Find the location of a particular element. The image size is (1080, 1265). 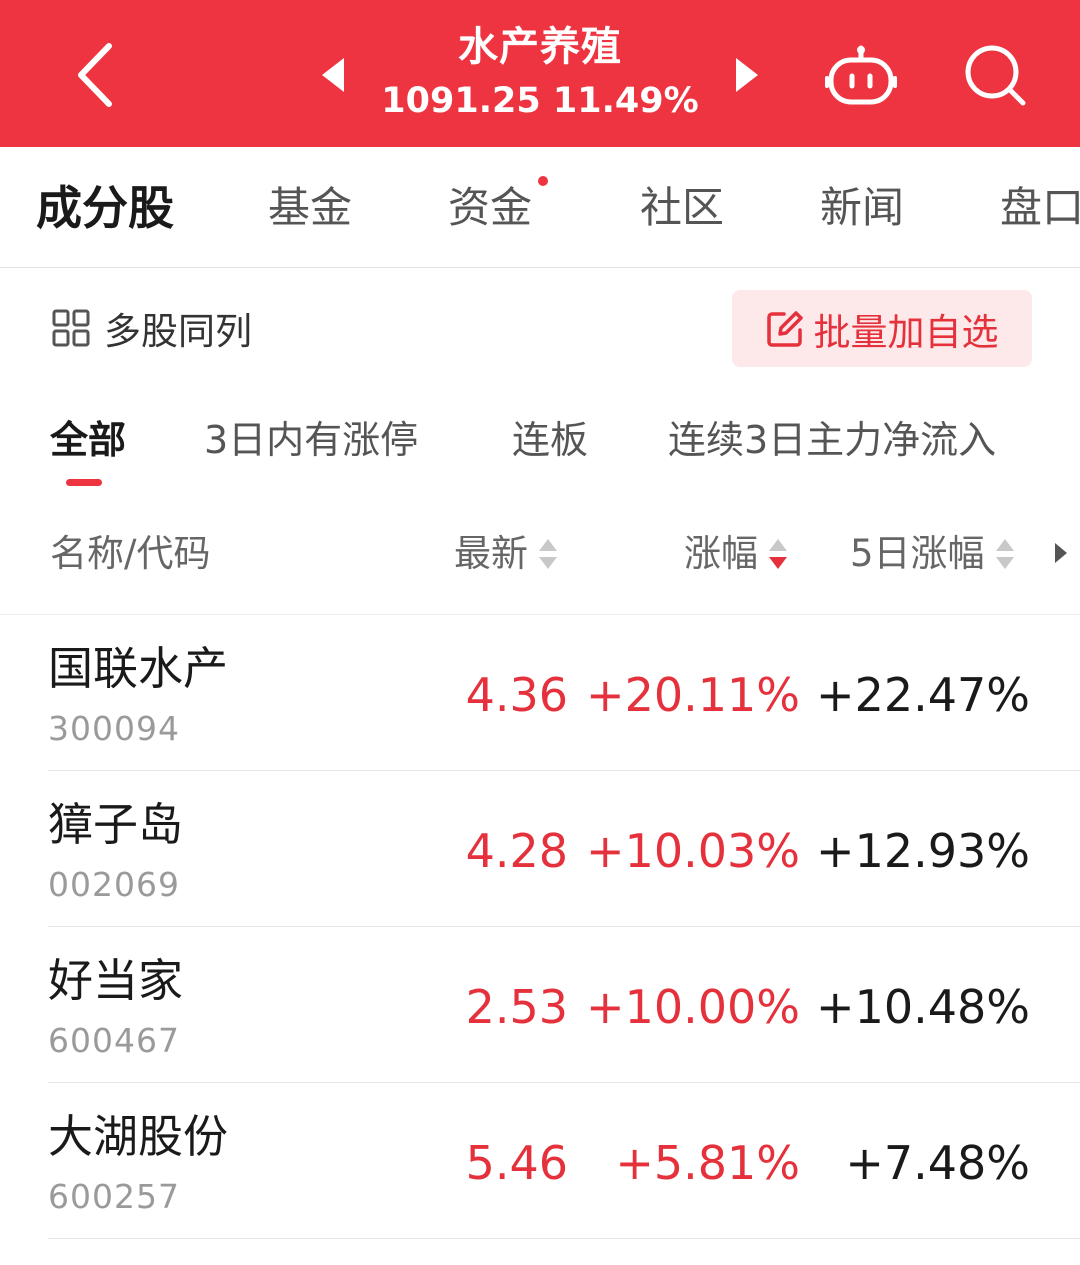

search-icon is located at coordinates (995, 75).